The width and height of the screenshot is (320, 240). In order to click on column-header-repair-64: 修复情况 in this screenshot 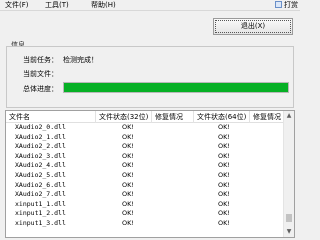, I will do `click(267, 117)`.